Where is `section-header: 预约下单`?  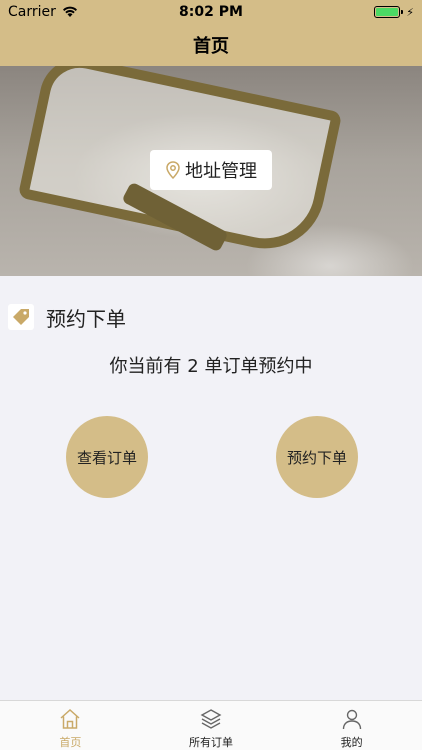 section-header: 预约下单 is located at coordinates (67, 317).